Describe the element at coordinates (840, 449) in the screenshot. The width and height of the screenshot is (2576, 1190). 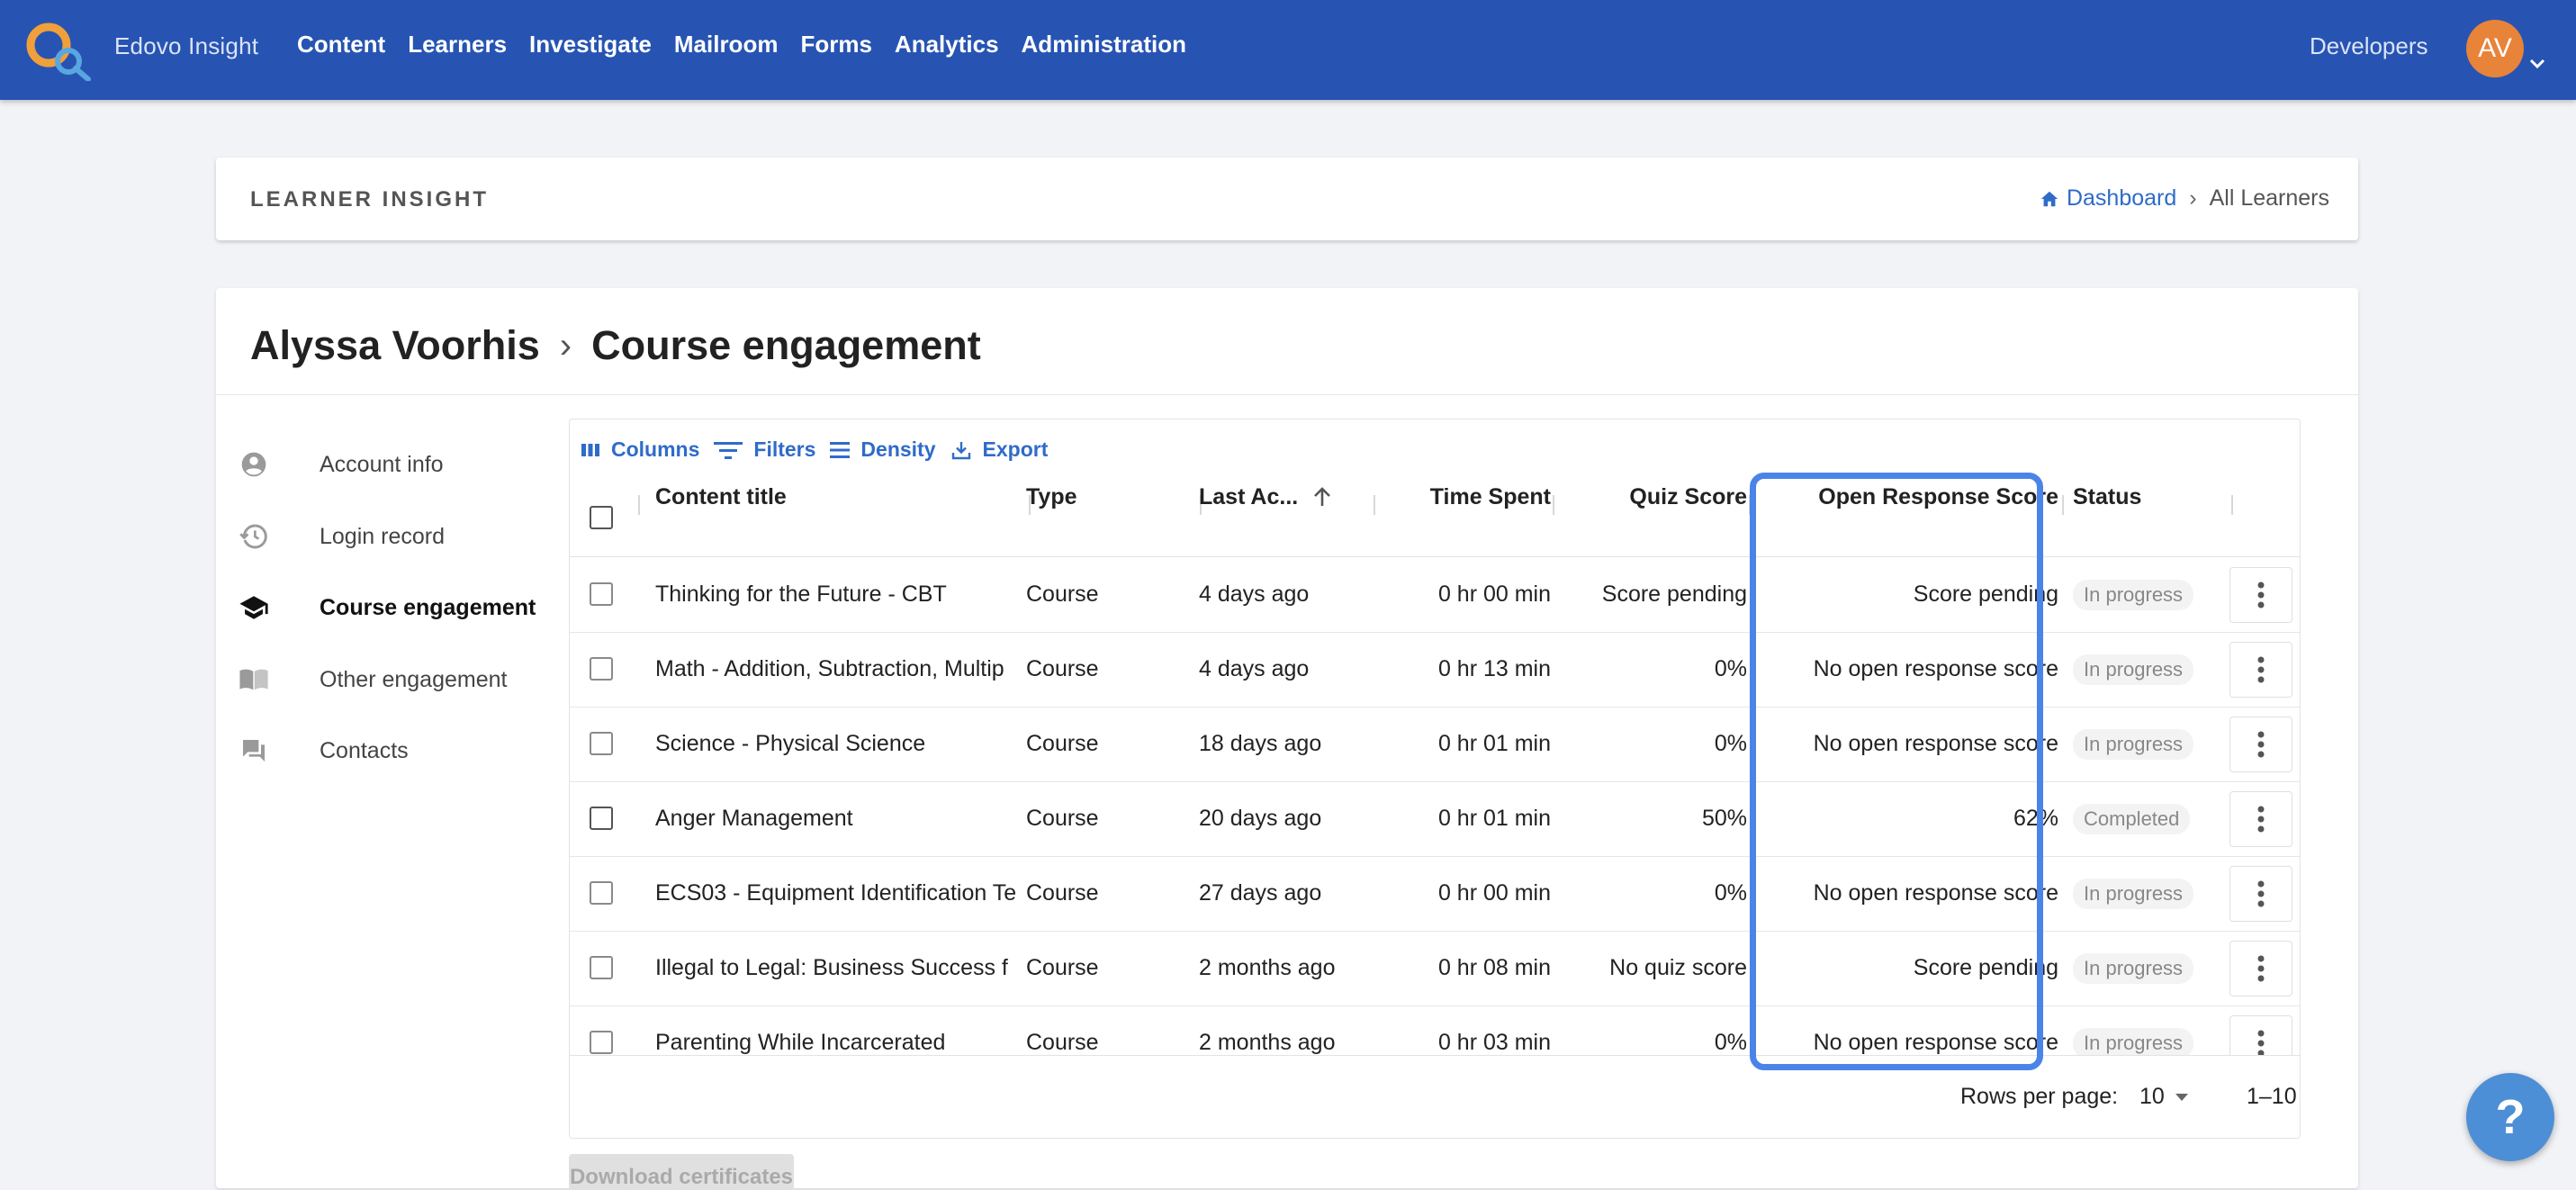
I see `density-icon` at that location.